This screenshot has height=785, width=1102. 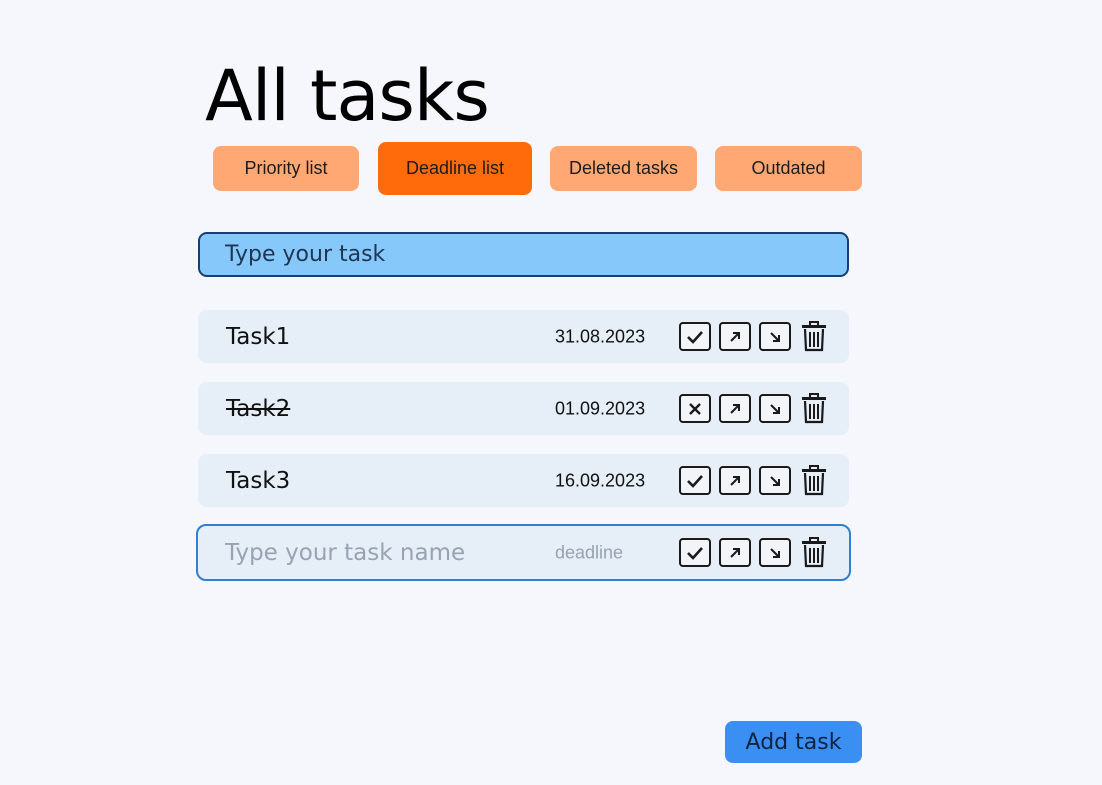 I want to click on tab-outdated: Outdated, so click(x=788, y=168).